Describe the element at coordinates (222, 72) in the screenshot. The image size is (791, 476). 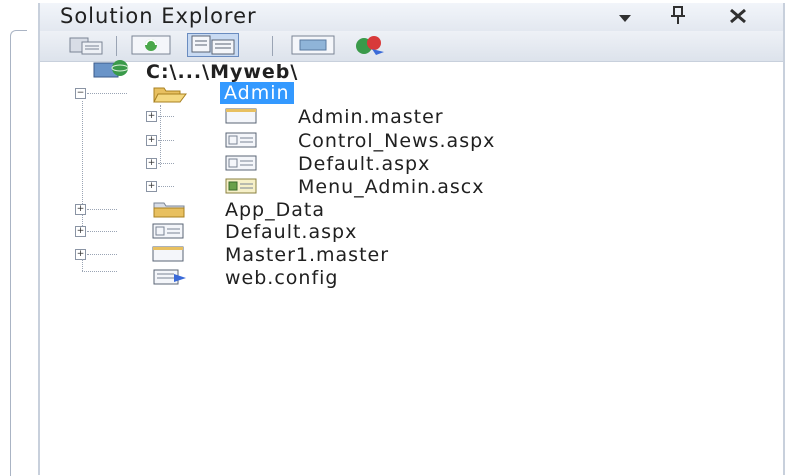
I see `tree-root-label: C:\...\Myweb\` at that location.